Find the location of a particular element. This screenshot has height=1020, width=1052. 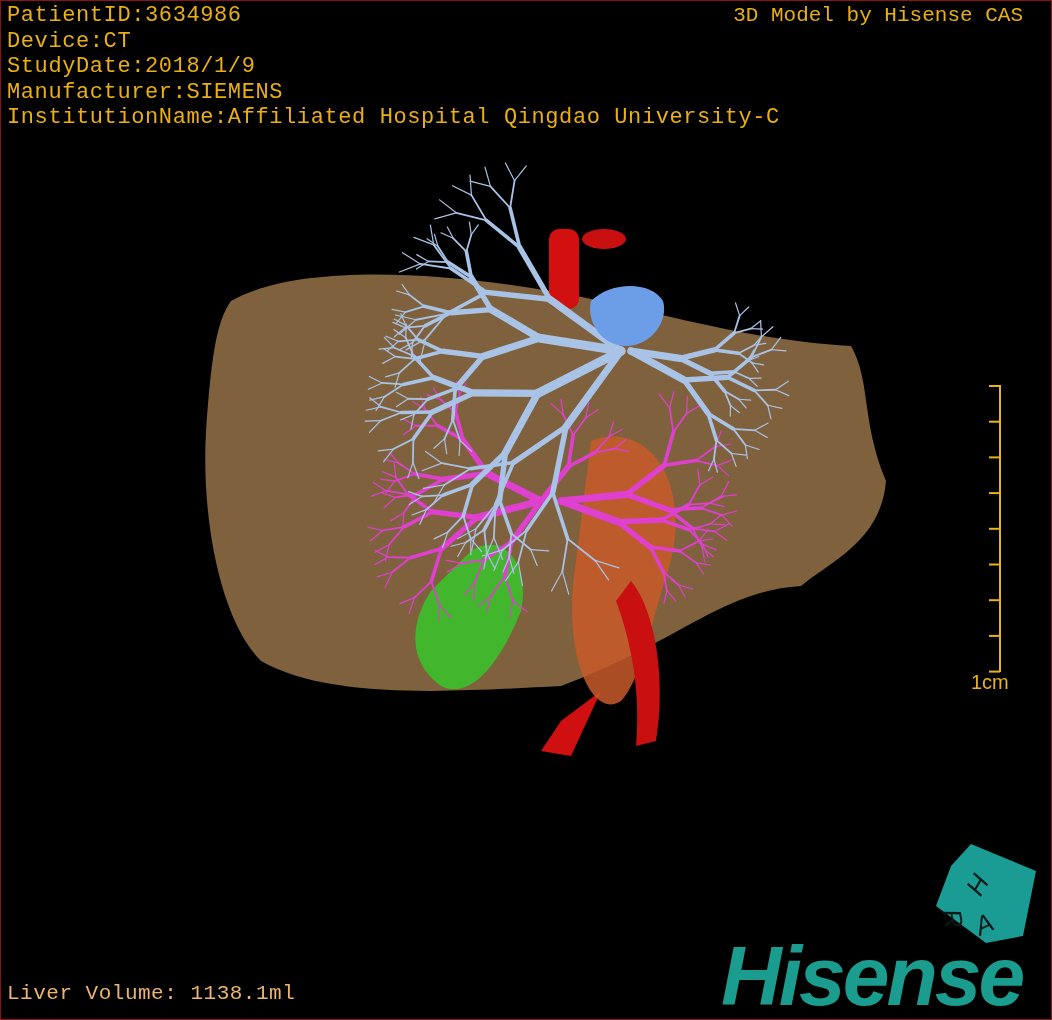

orientation-cube is located at coordinates (986, 893).